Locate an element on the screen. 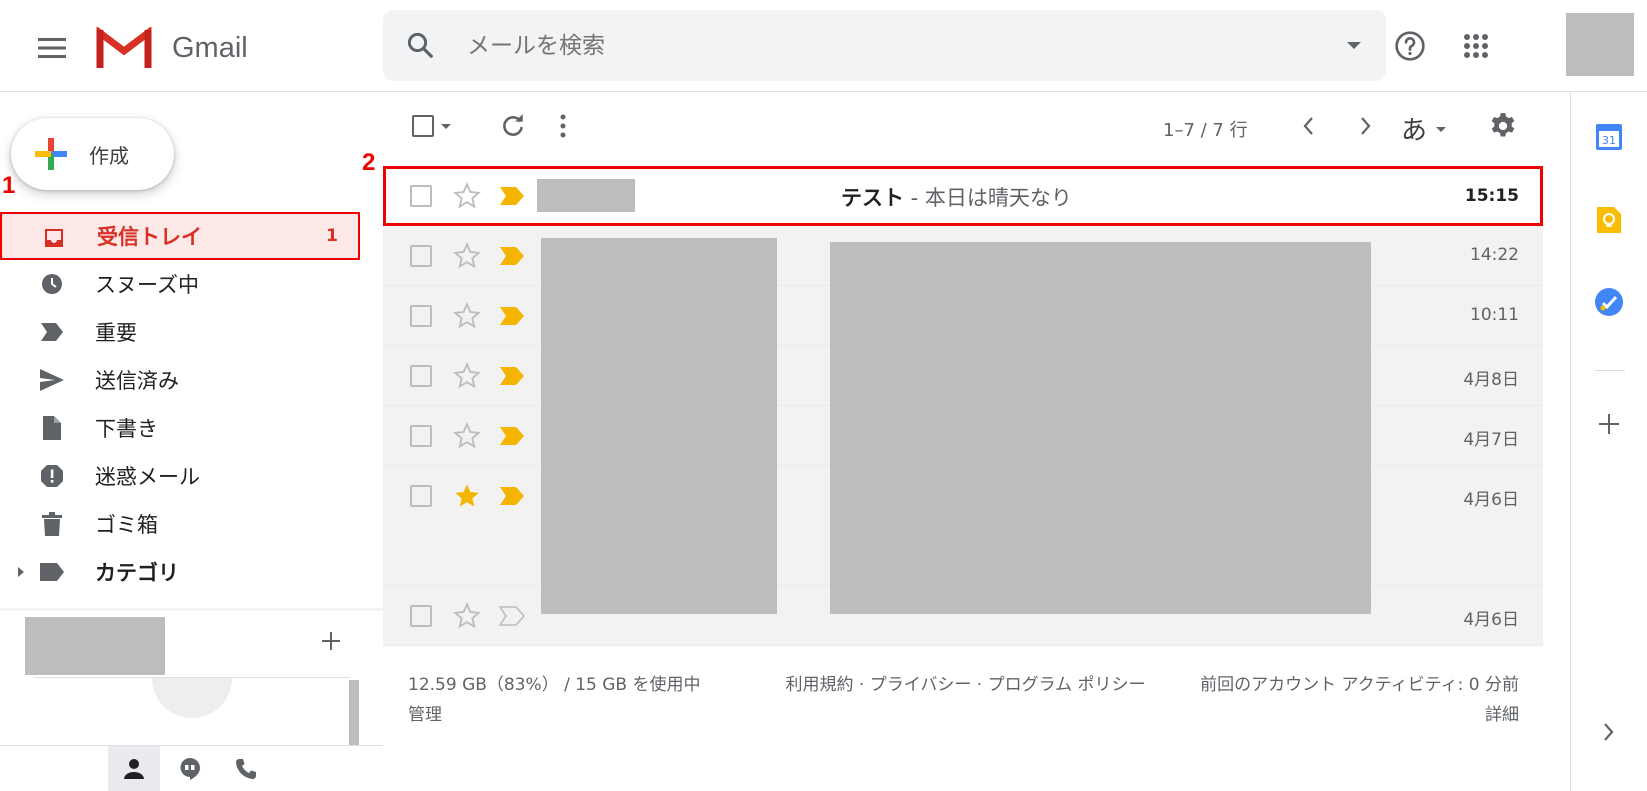  calendar-icon: 31 is located at coordinates (1609, 137).